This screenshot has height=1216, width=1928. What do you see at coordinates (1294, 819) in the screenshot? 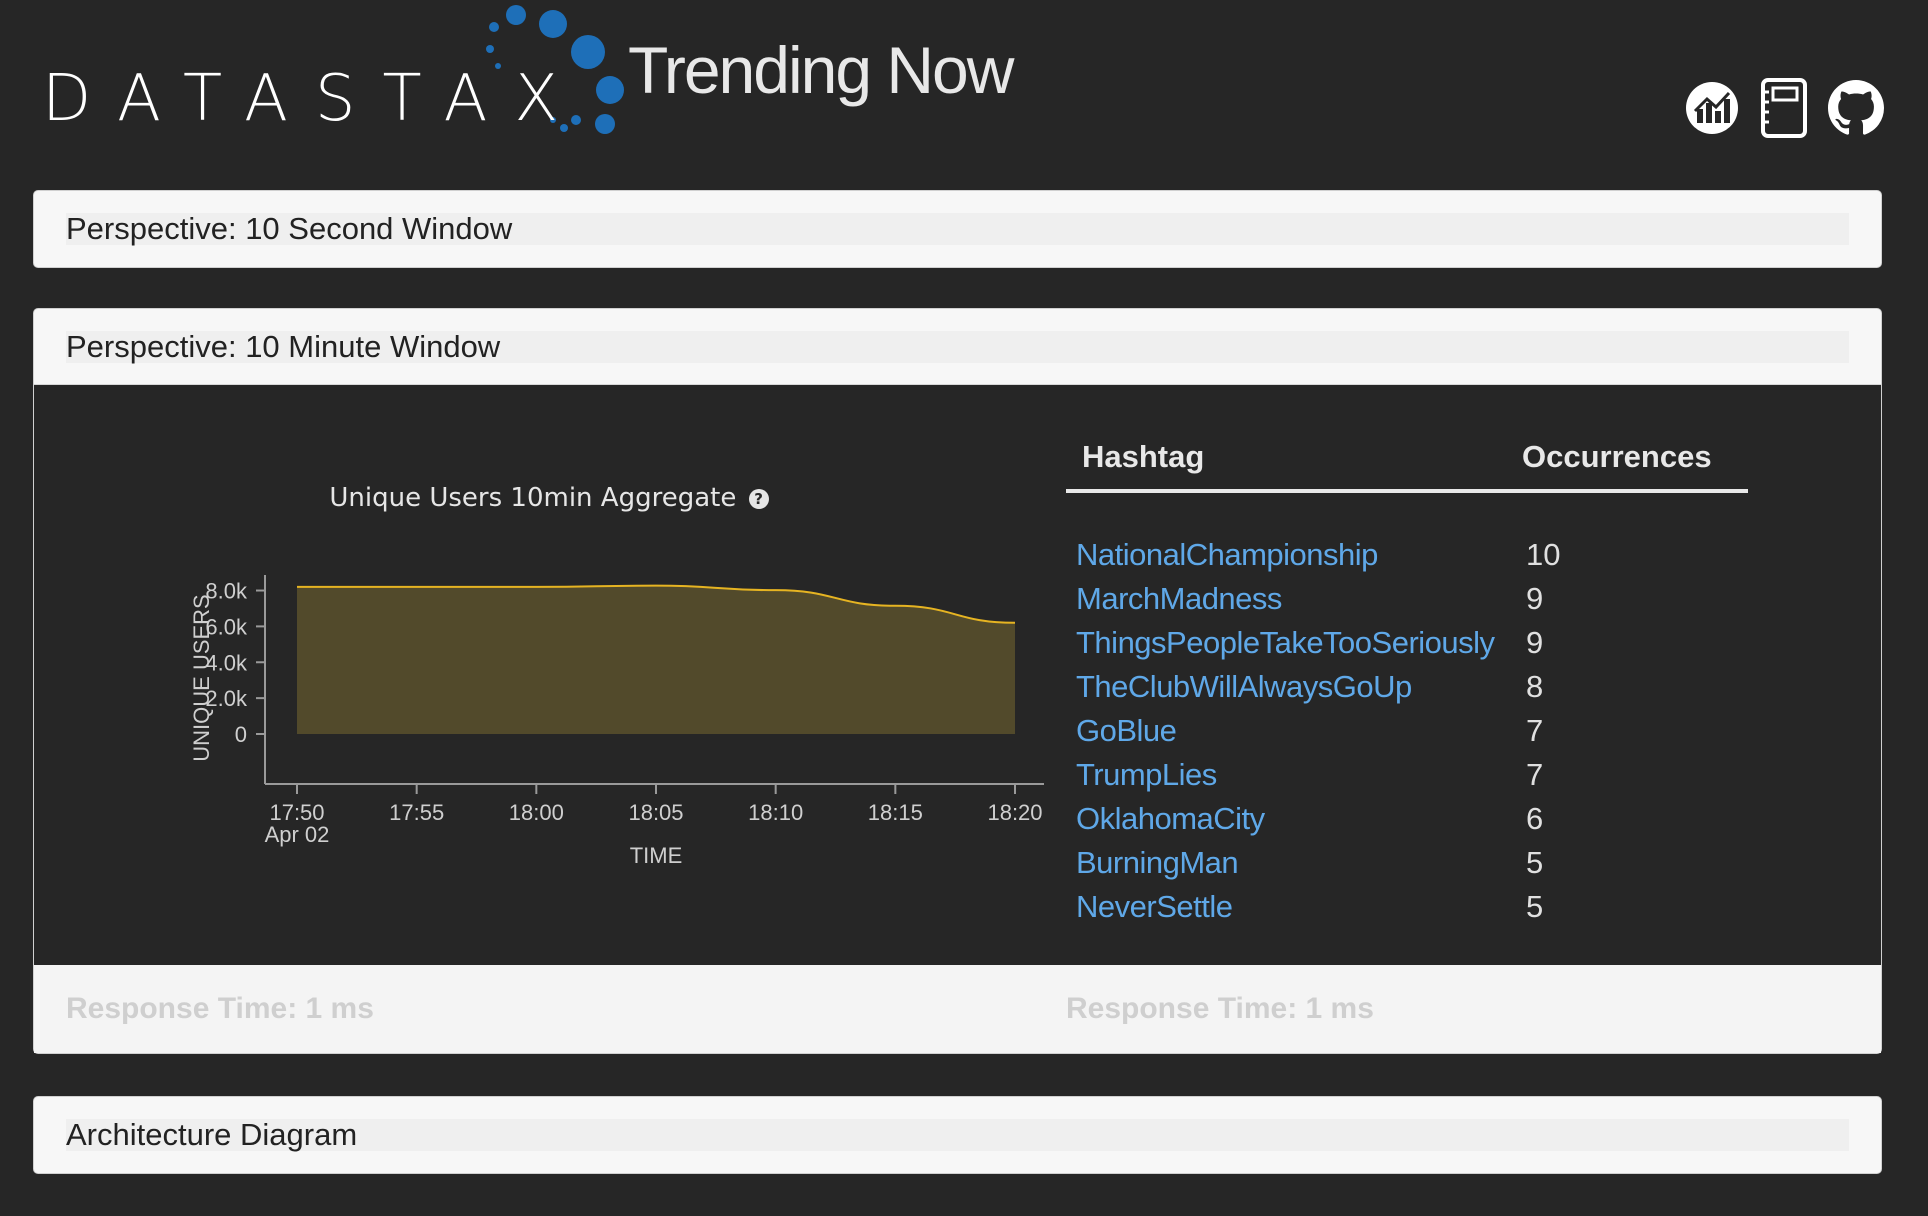
I see `hashtag-link: OklahomaCity` at bounding box center [1294, 819].